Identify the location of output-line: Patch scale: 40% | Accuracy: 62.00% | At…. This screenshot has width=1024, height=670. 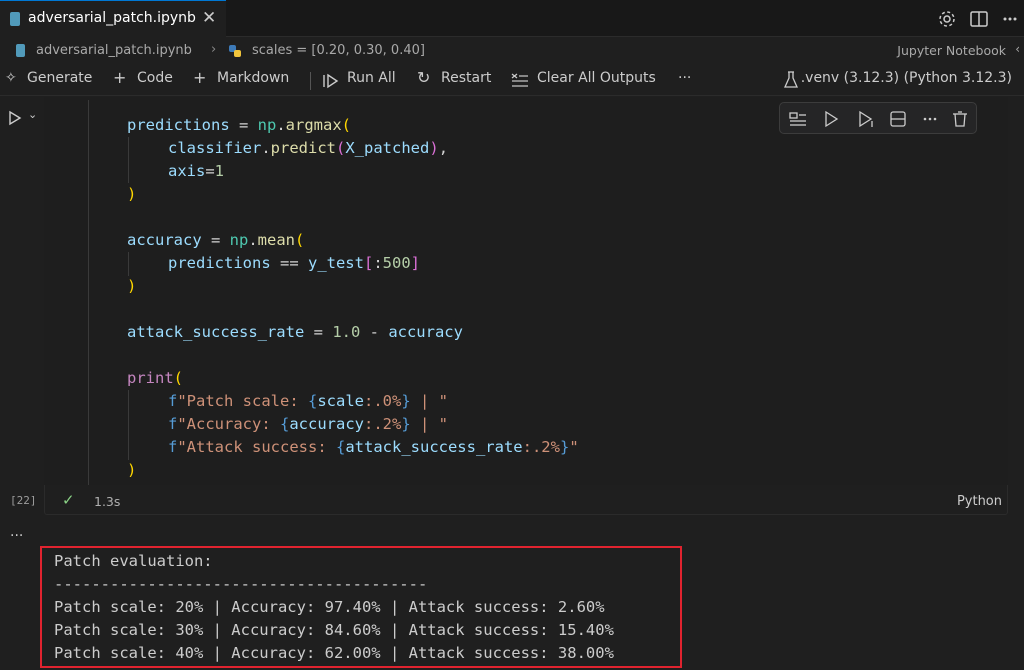
(334, 653).